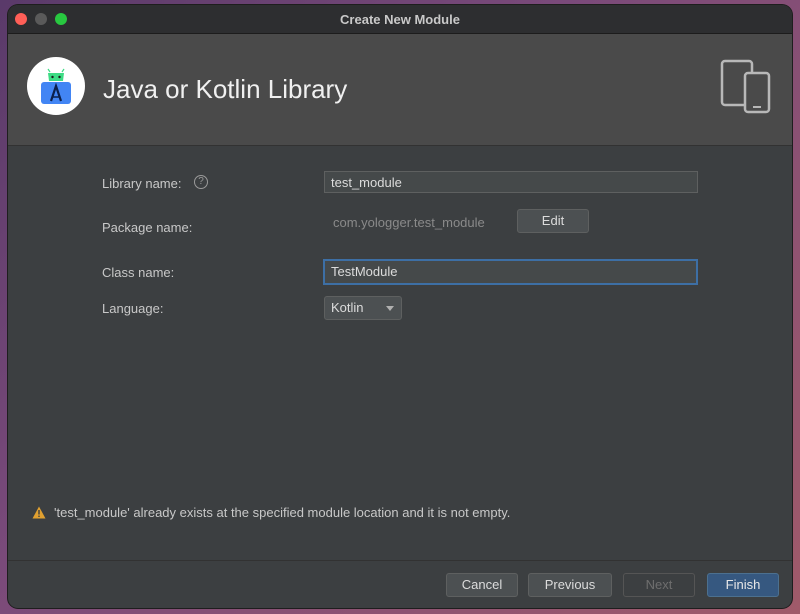 The image size is (800, 614). What do you see at coordinates (138, 272) in the screenshot?
I see `class-name-label: Class name:` at bounding box center [138, 272].